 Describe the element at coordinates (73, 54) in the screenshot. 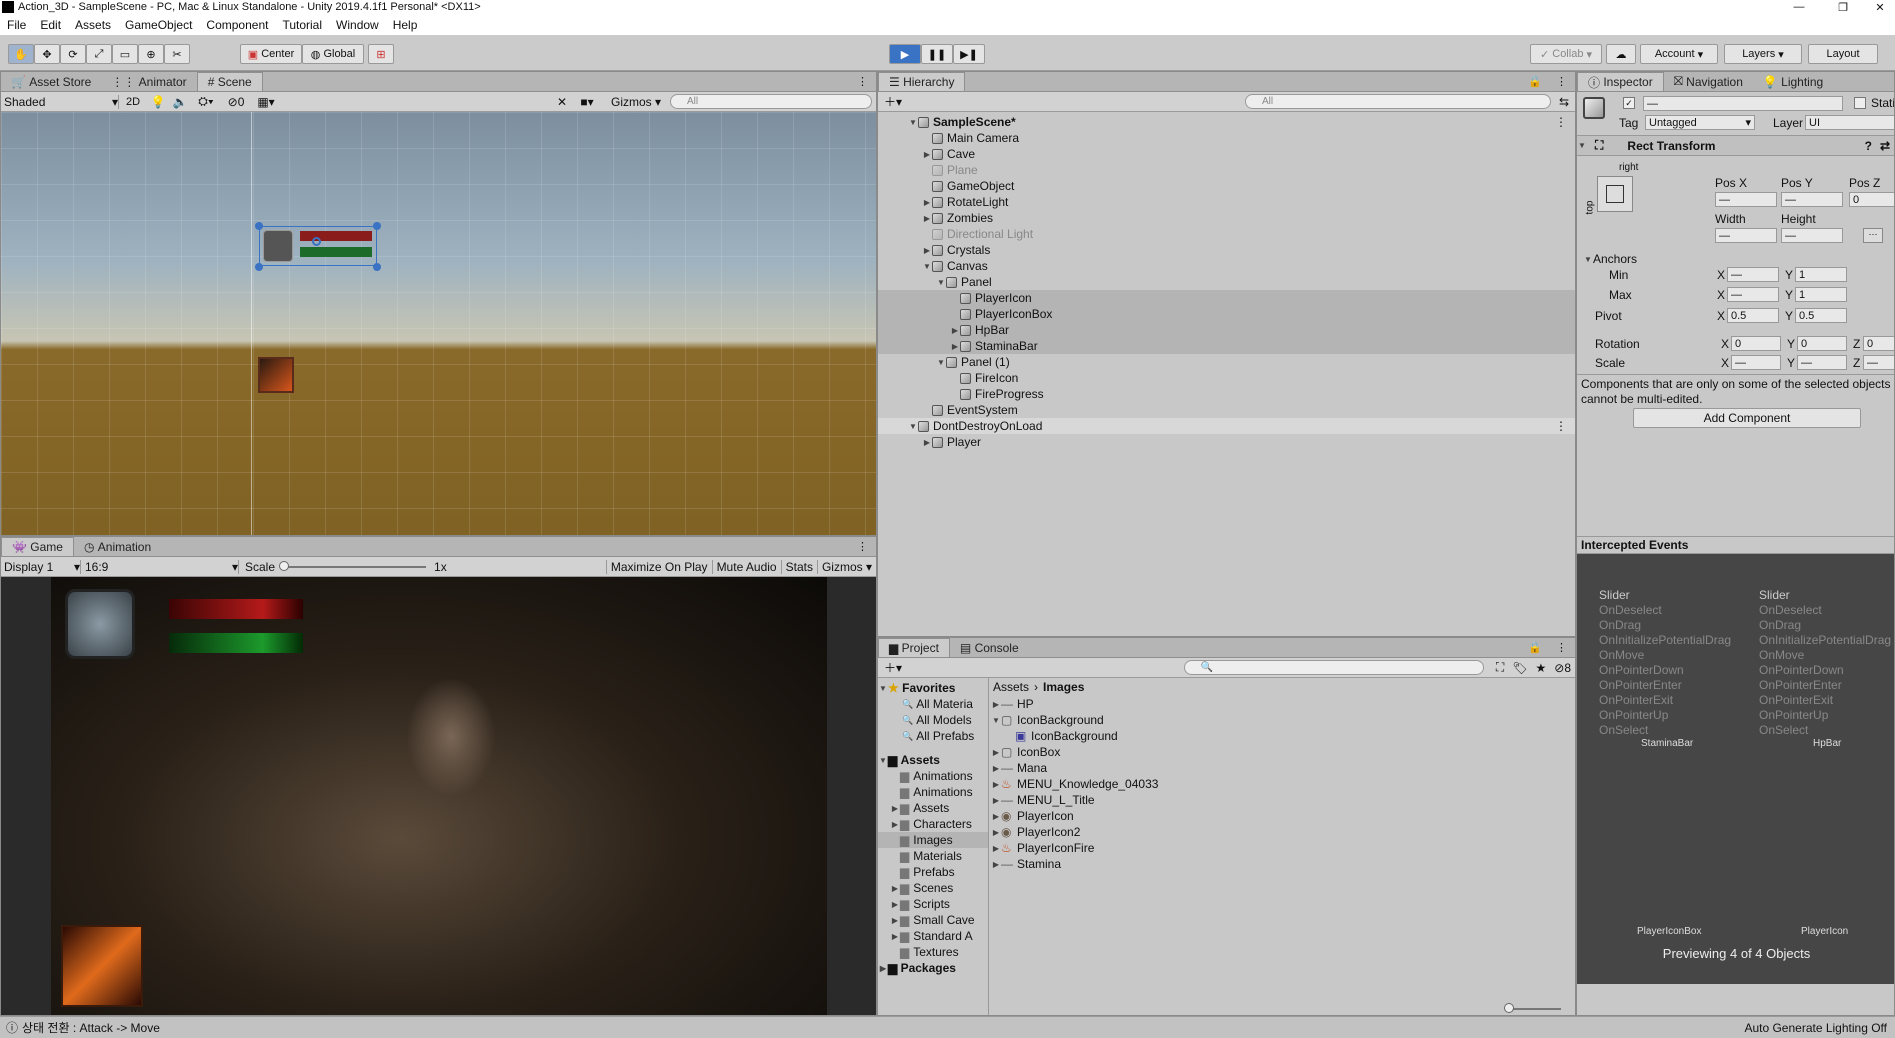

I see `rotate-tool-icon: ⟳` at that location.